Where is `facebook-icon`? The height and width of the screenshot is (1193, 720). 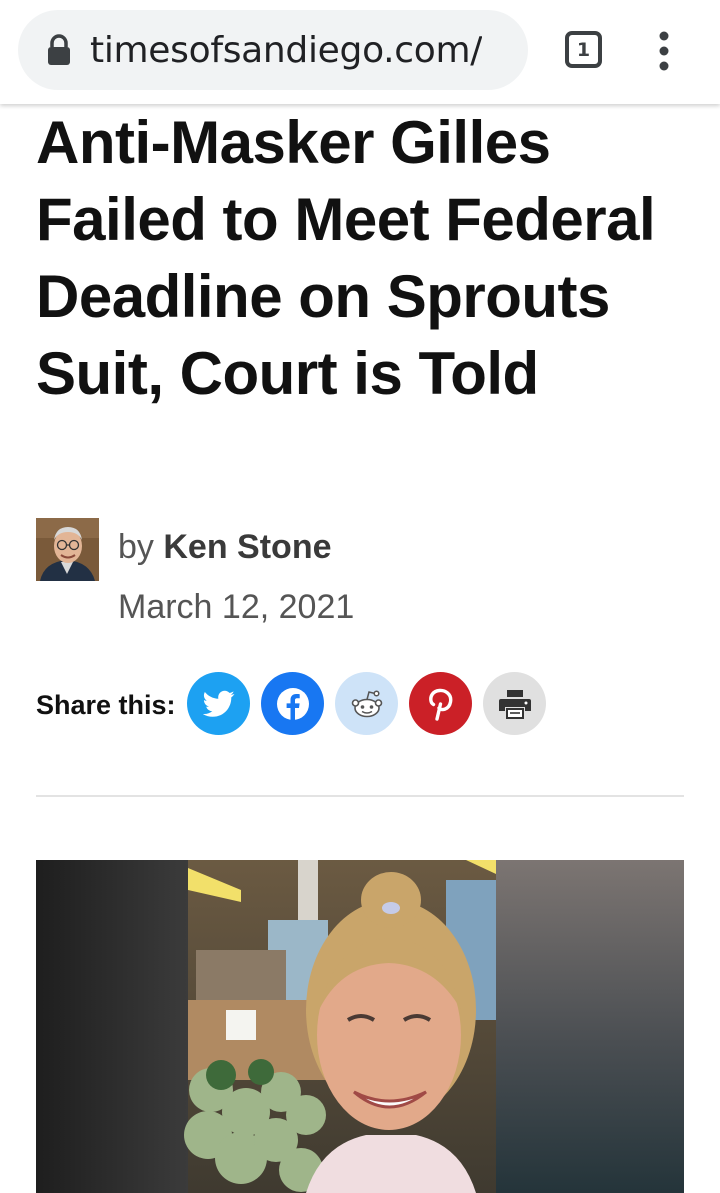
facebook-icon is located at coordinates (292, 704).